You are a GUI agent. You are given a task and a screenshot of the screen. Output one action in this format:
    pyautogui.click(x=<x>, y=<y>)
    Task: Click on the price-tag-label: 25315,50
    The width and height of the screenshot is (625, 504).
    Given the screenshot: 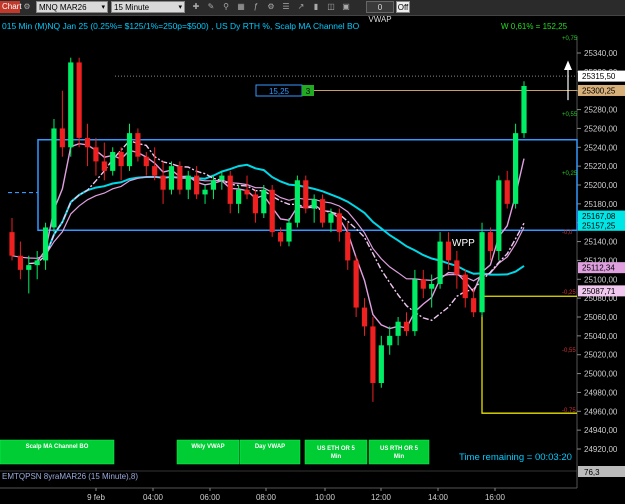 What is the action you would take?
    pyautogui.click(x=599, y=76)
    